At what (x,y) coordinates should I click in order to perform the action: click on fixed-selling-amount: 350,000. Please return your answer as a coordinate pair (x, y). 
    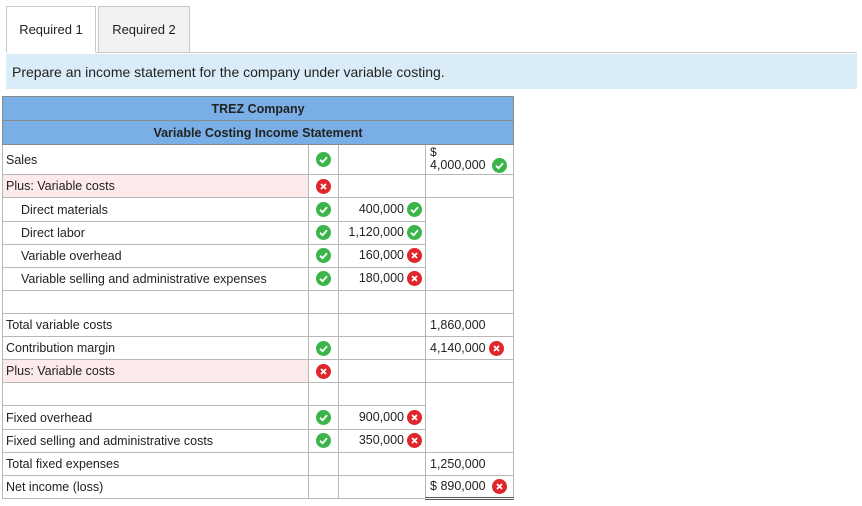
    Looking at the image, I should click on (382, 440).